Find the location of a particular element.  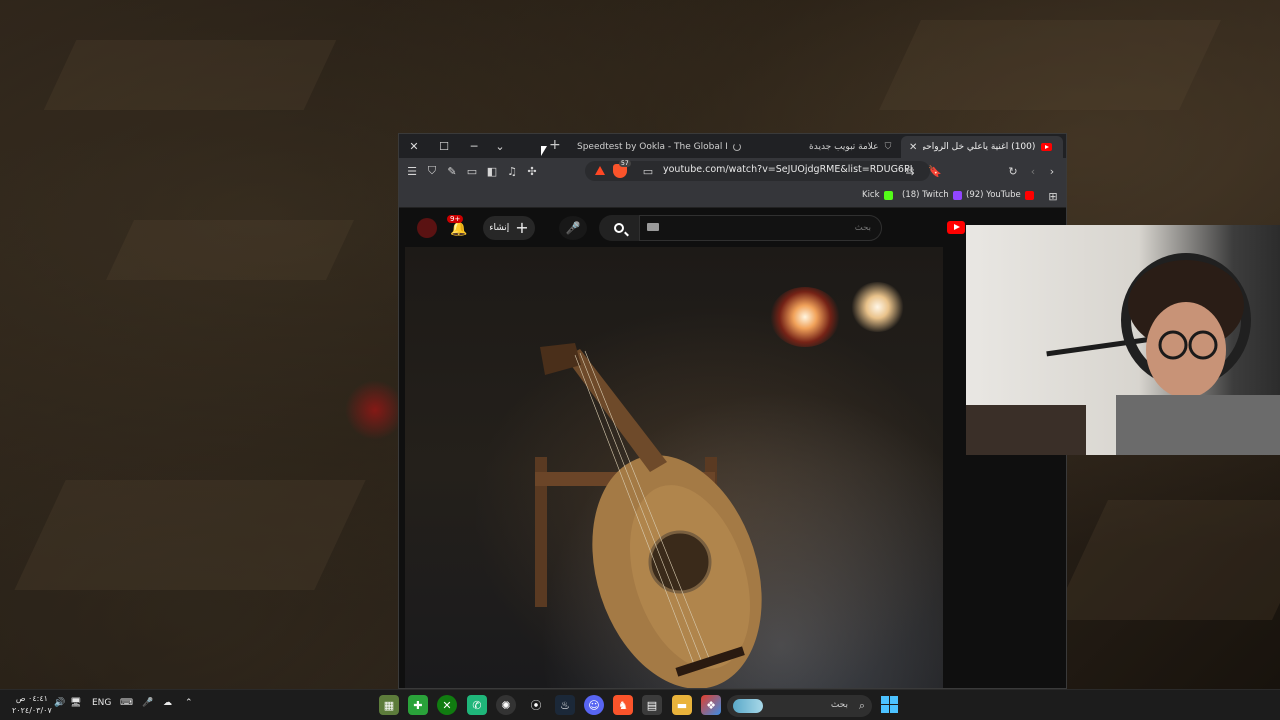

whatsapp-app-icon: ✆ is located at coordinates (477, 705).